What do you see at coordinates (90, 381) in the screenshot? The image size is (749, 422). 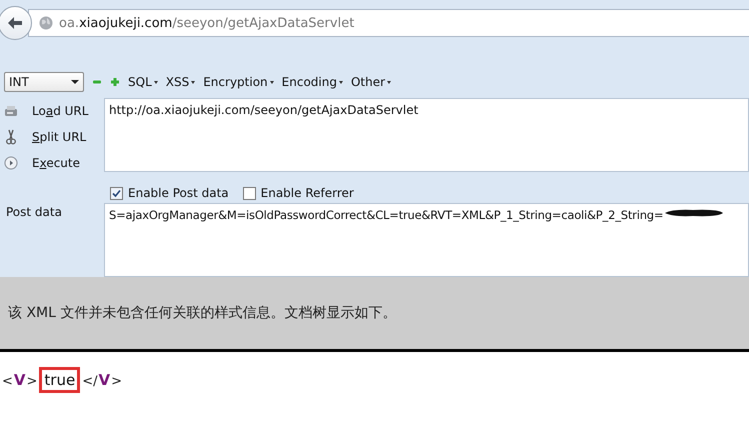 I see `tag-bracket: </` at bounding box center [90, 381].